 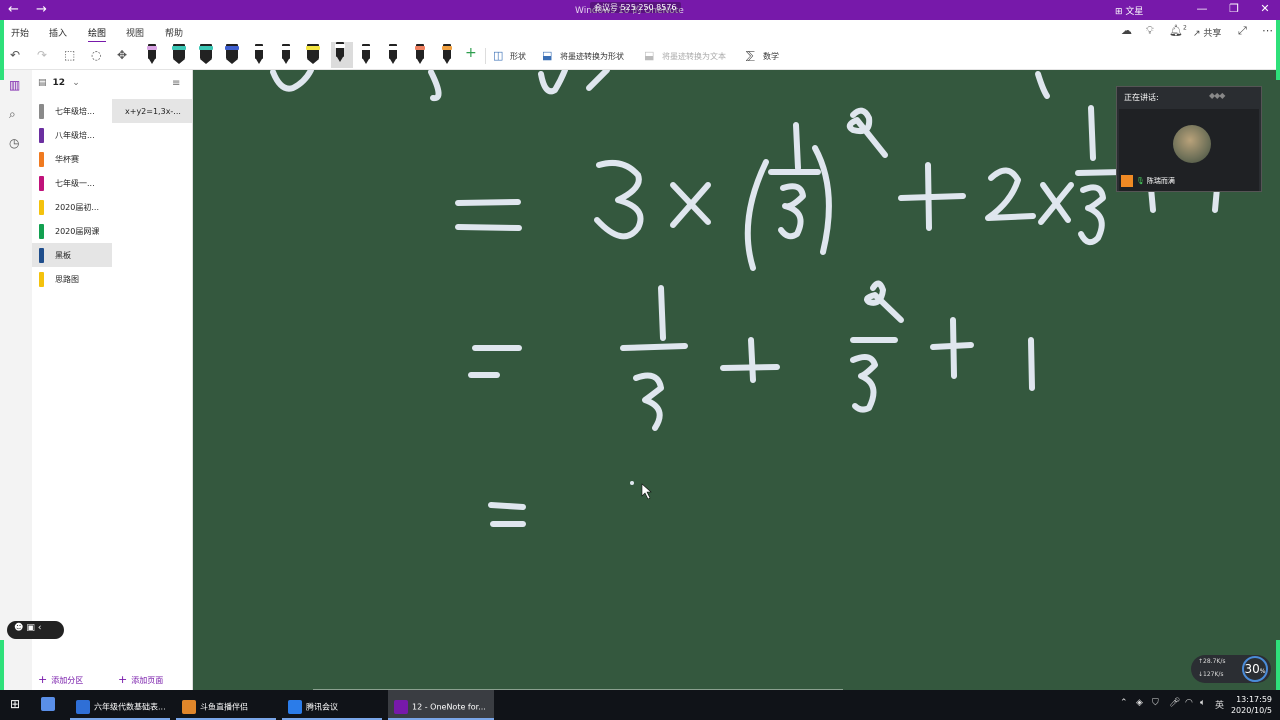 I want to click on section-item: 思路图, so click(x=72, y=279).